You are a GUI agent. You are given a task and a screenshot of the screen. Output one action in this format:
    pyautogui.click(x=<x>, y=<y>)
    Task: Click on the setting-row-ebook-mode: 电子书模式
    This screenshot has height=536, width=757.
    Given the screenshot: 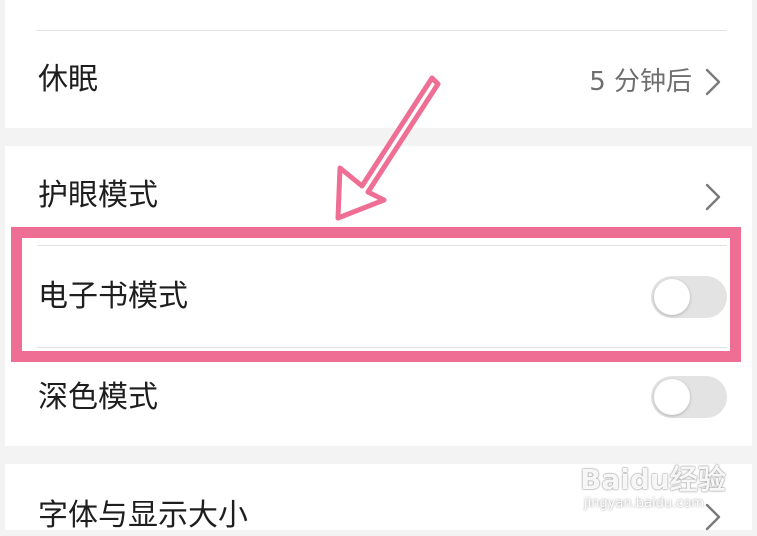 What is the action you would take?
    pyautogui.click(x=378, y=297)
    